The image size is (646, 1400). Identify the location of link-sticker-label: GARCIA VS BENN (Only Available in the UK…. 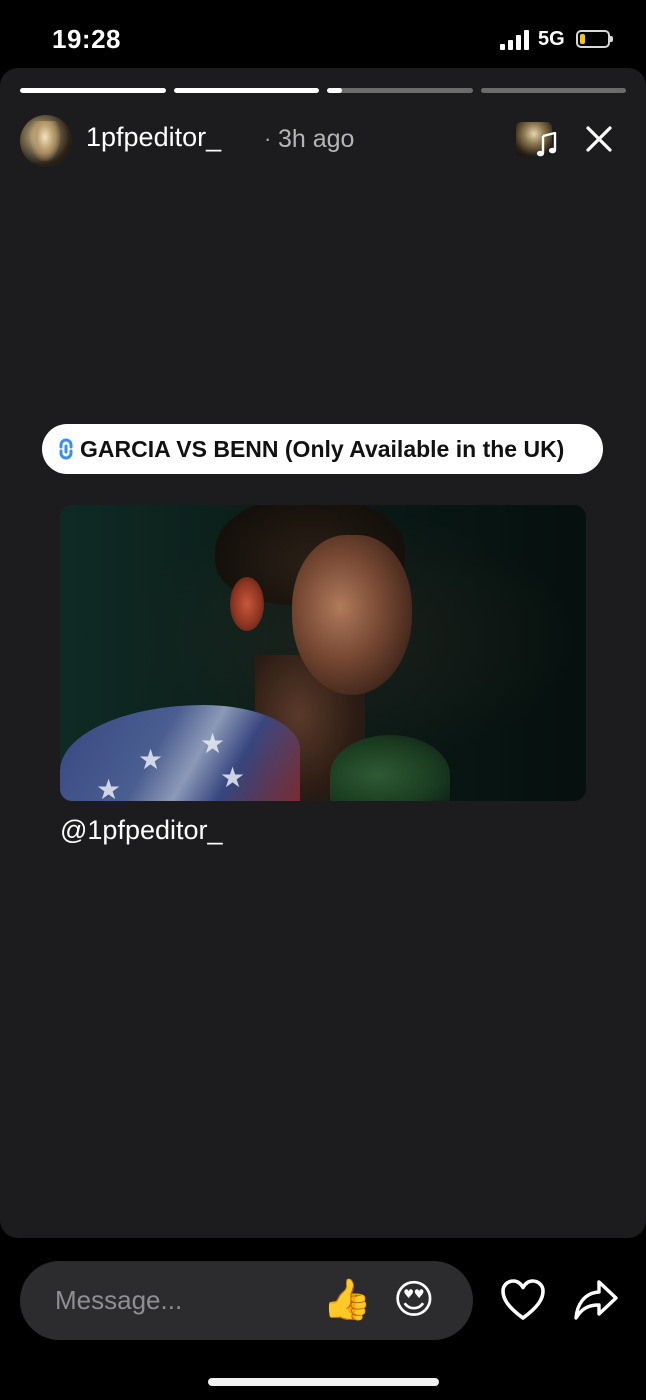
(322, 448).